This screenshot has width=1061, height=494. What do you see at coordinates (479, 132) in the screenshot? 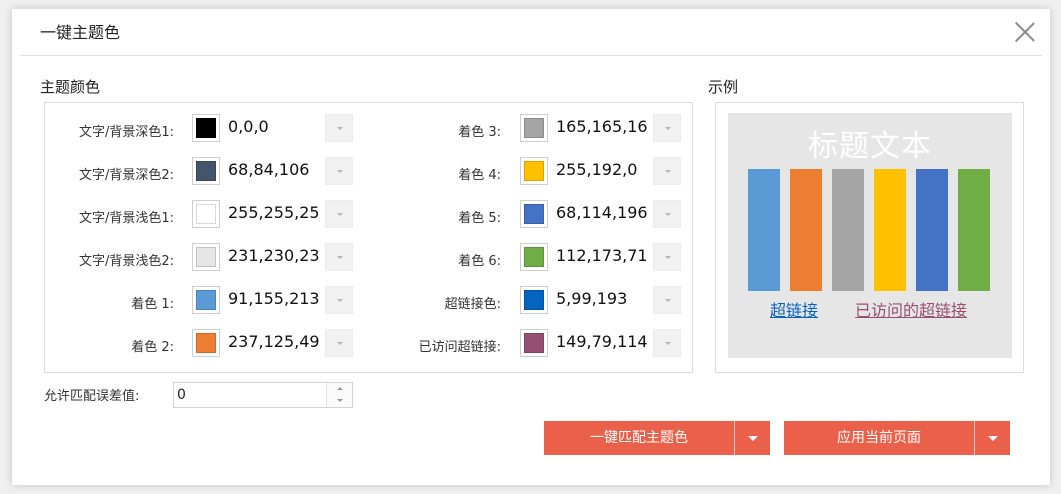
I see `color-label: 着色 3:` at bounding box center [479, 132].